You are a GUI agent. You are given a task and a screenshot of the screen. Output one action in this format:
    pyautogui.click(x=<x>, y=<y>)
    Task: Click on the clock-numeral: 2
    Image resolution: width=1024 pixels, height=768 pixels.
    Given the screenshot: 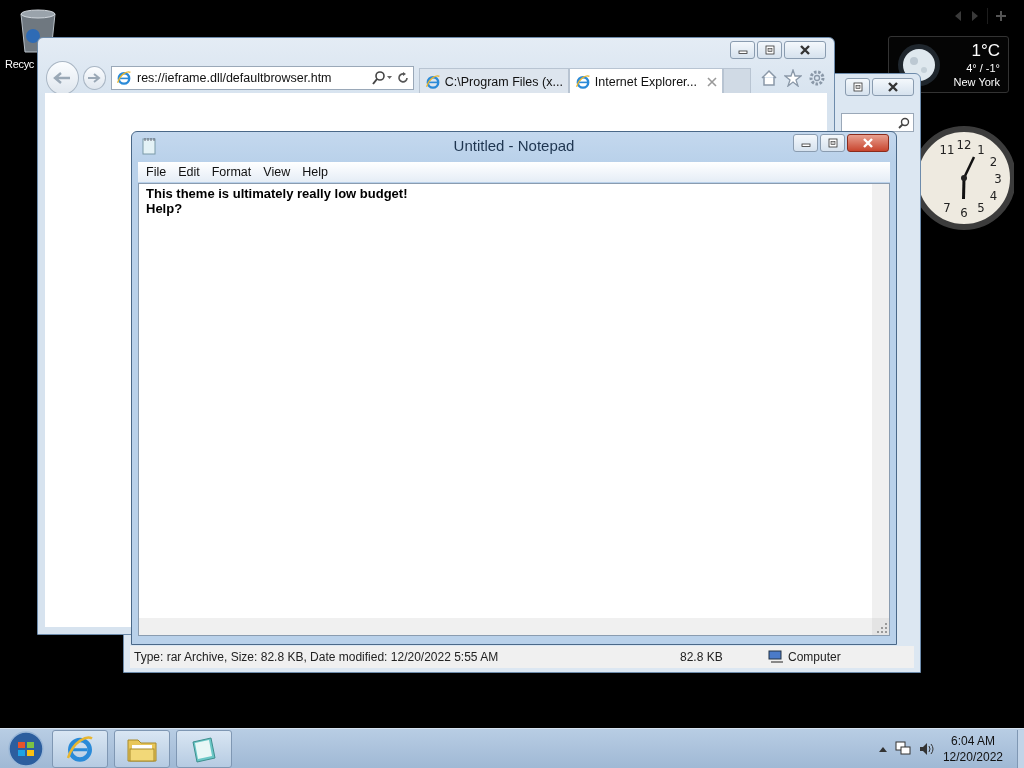 What is the action you would take?
    pyautogui.click(x=993, y=161)
    